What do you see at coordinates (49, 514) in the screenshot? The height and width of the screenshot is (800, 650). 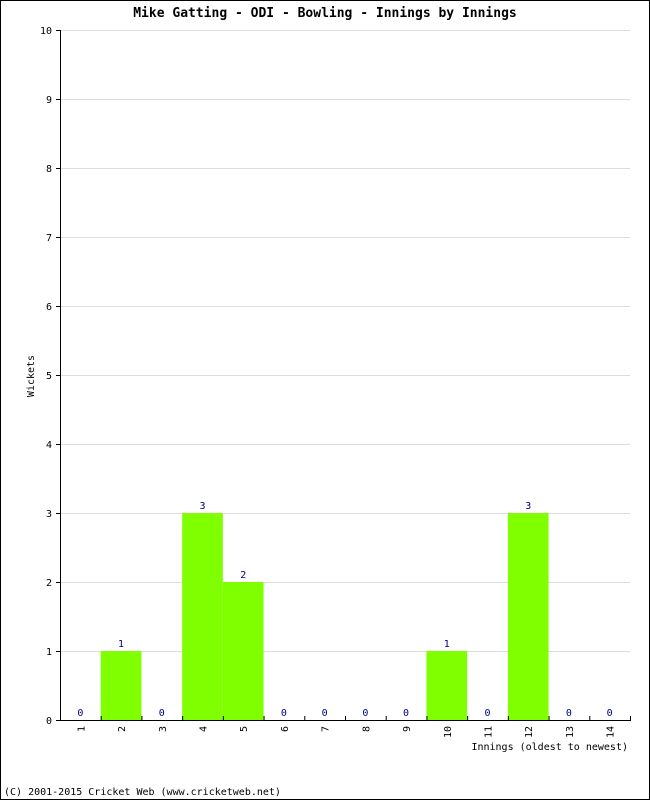 I see `y-tick-label: 3` at bounding box center [49, 514].